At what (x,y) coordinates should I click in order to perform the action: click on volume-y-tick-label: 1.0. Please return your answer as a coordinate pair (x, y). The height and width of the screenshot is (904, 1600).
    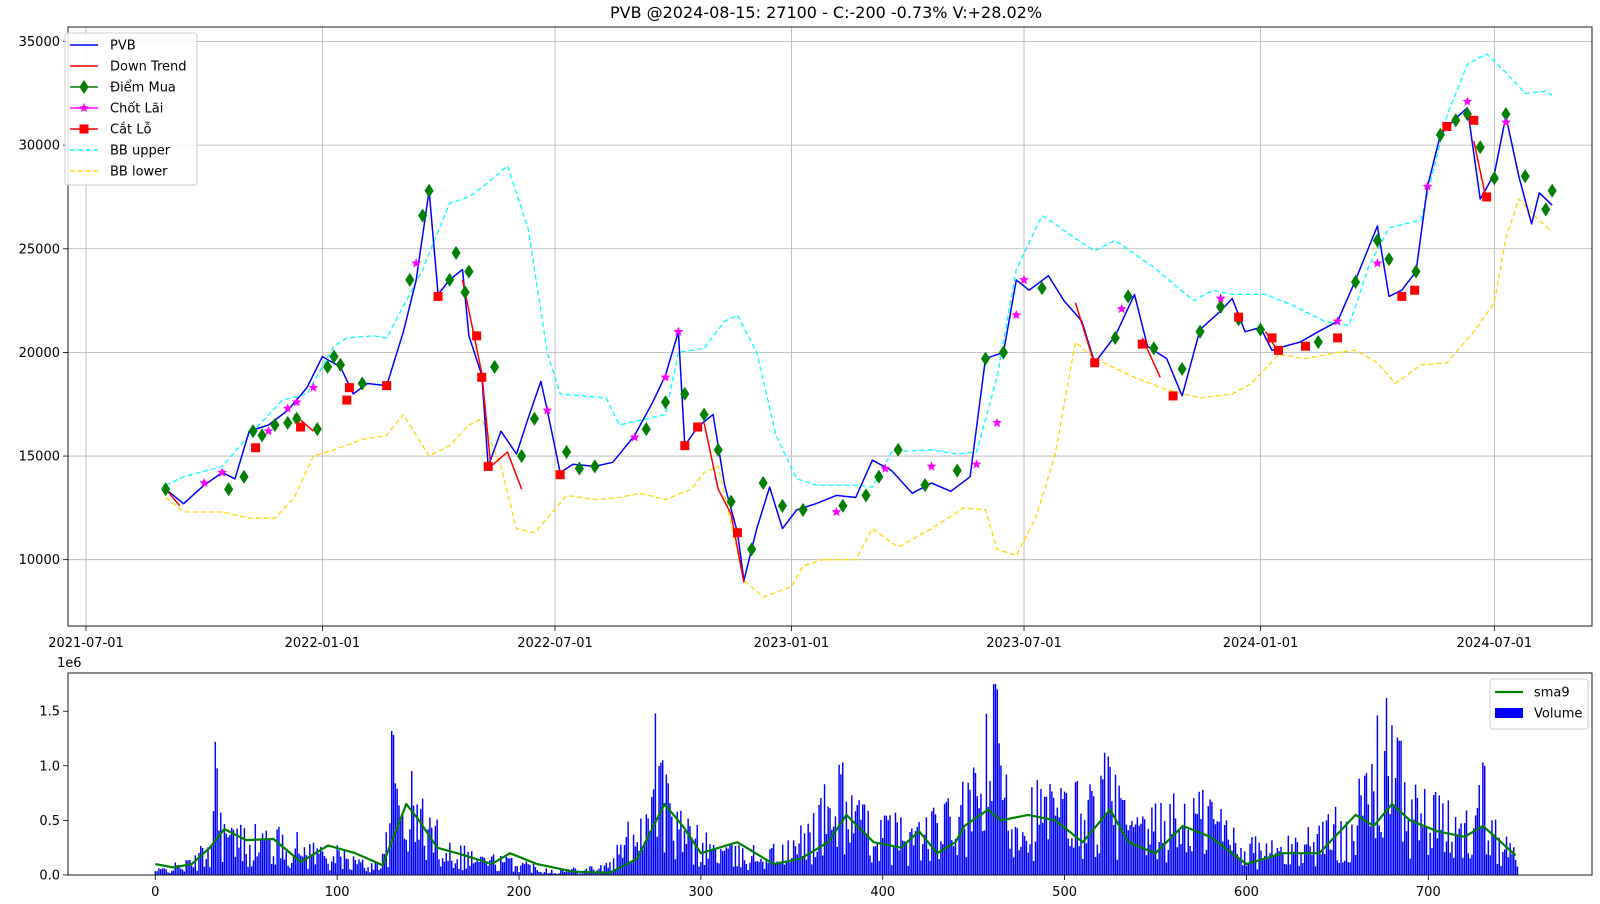
    Looking at the image, I should click on (49, 766).